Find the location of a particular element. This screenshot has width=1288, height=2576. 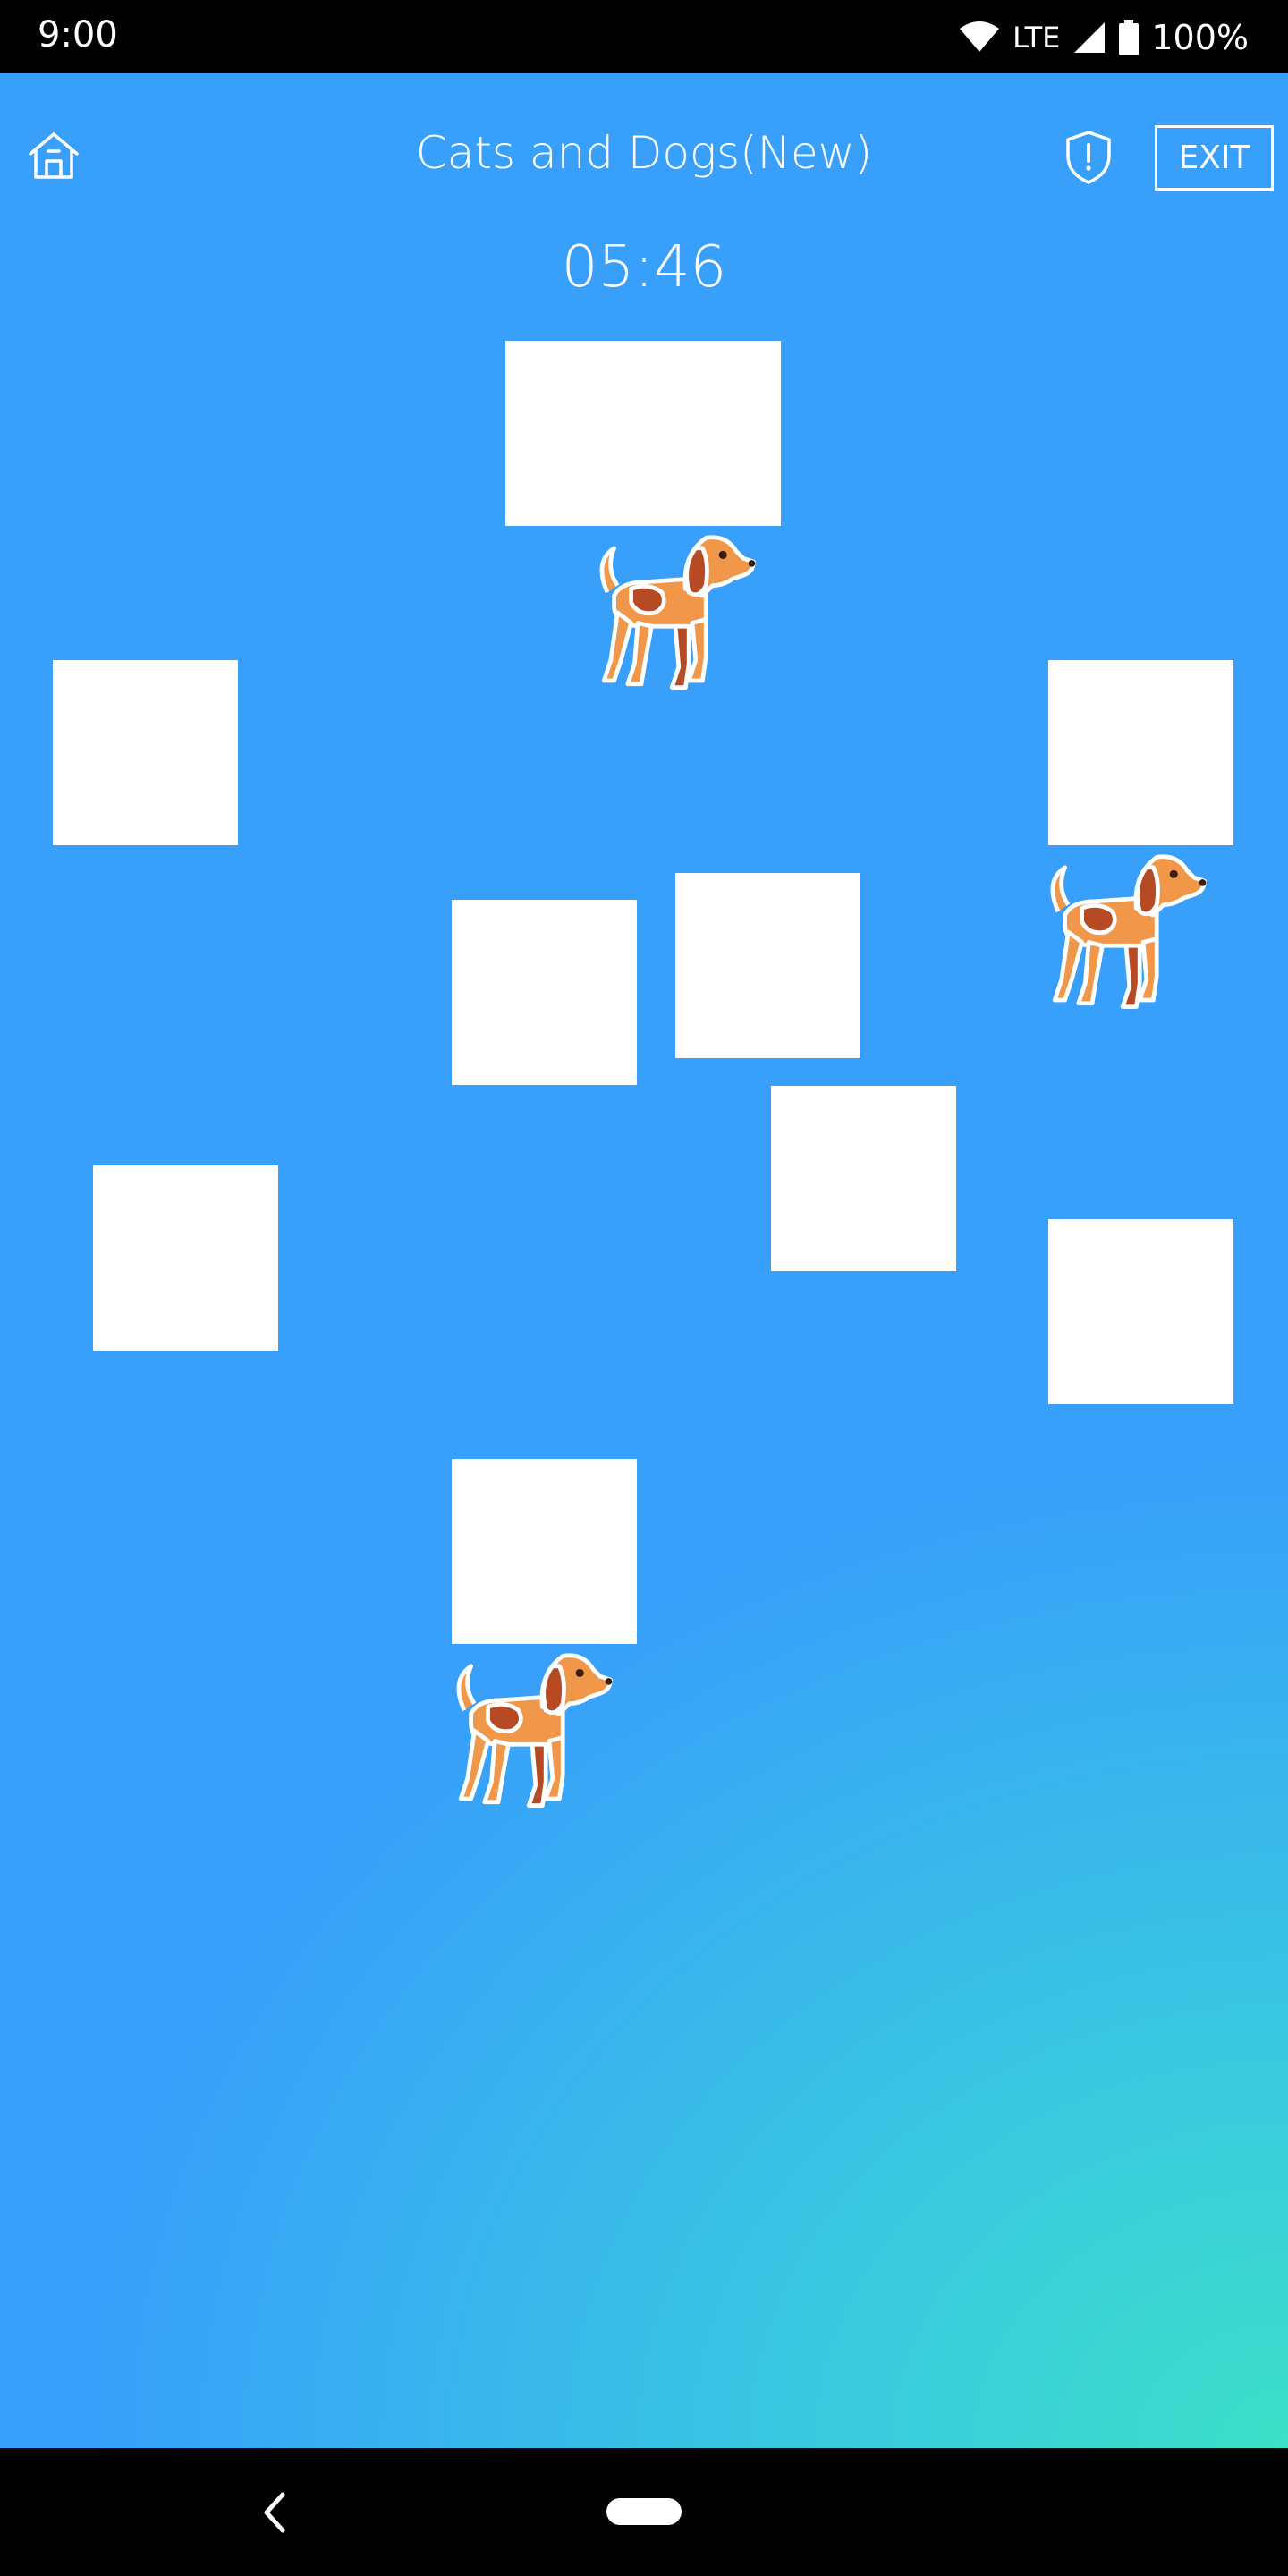

home-button is located at coordinates (53, 155).